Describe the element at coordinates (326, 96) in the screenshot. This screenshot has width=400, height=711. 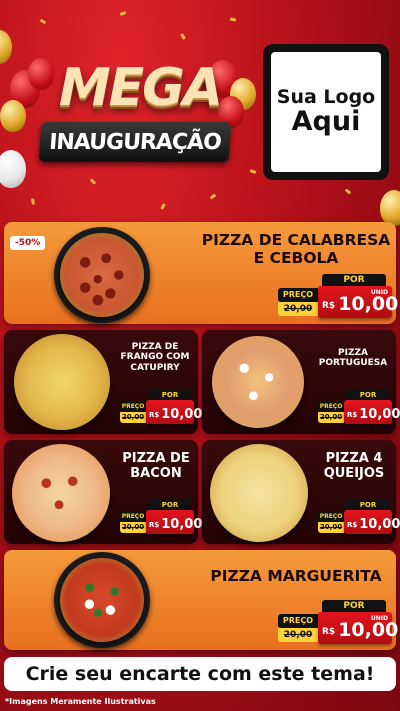
I see `logo-text-line1: Sua Logo` at that location.